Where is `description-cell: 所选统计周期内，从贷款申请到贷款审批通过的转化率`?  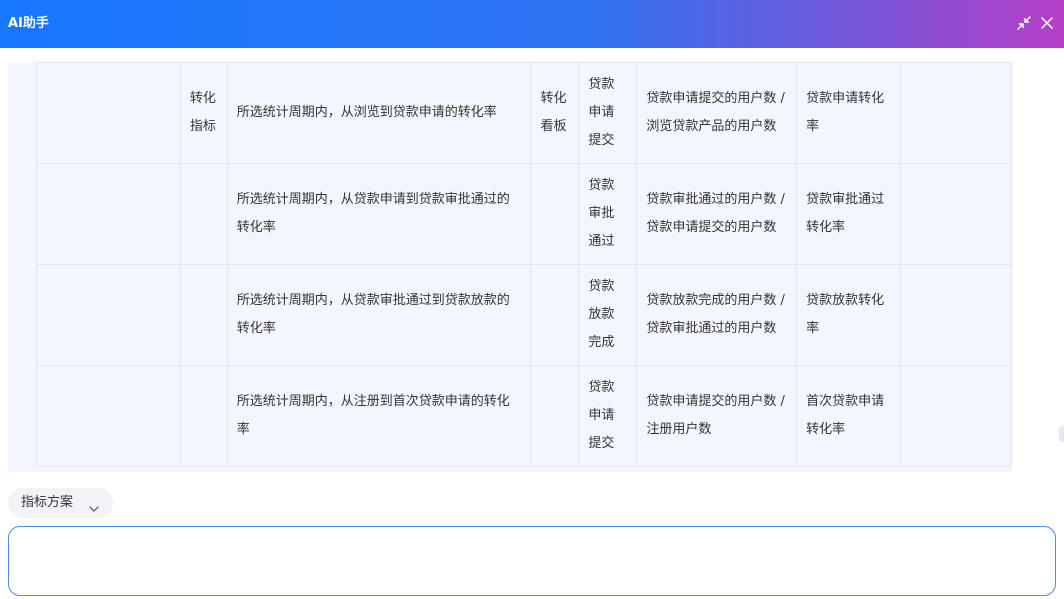 description-cell: 所选统计周期内，从贷款申请到贷款审批通过的转化率 is located at coordinates (379, 214).